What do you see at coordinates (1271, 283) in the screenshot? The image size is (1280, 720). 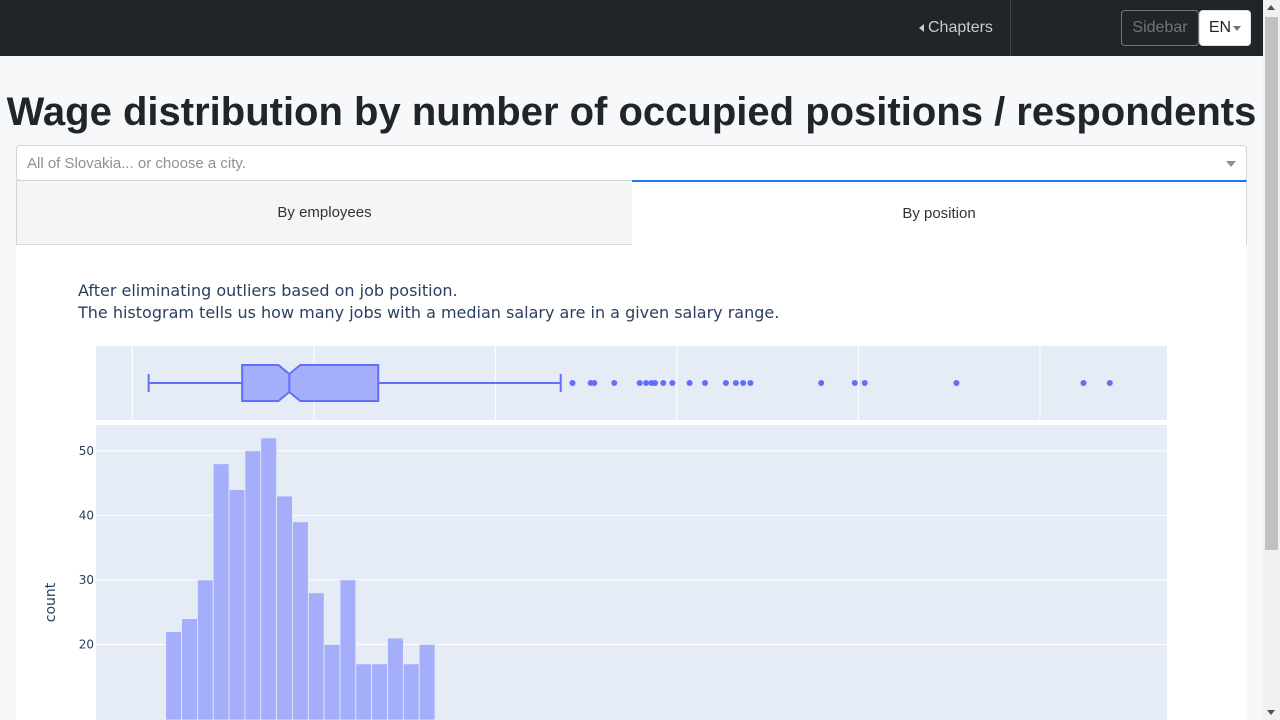 I see `scroll-thumb` at bounding box center [1271, 283].